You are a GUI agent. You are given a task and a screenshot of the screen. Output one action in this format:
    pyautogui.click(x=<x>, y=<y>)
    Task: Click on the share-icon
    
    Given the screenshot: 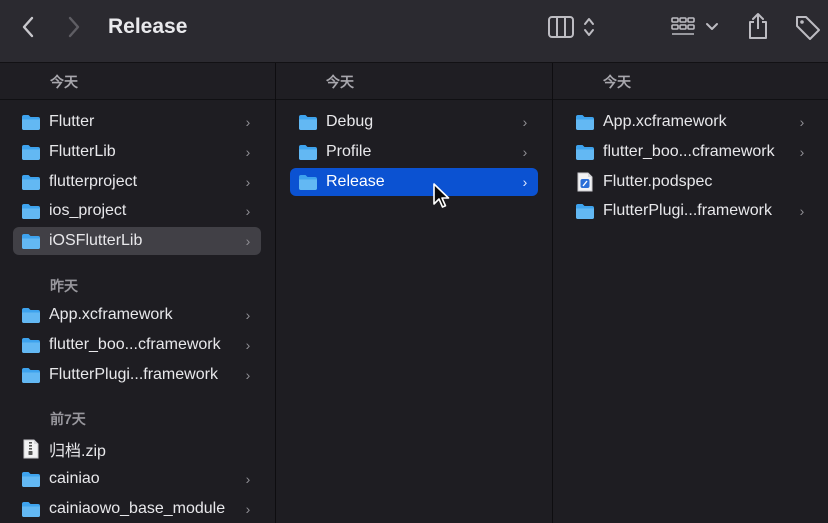 What is the action you would take?
    pyautogui.click(x=758, y=26)
    